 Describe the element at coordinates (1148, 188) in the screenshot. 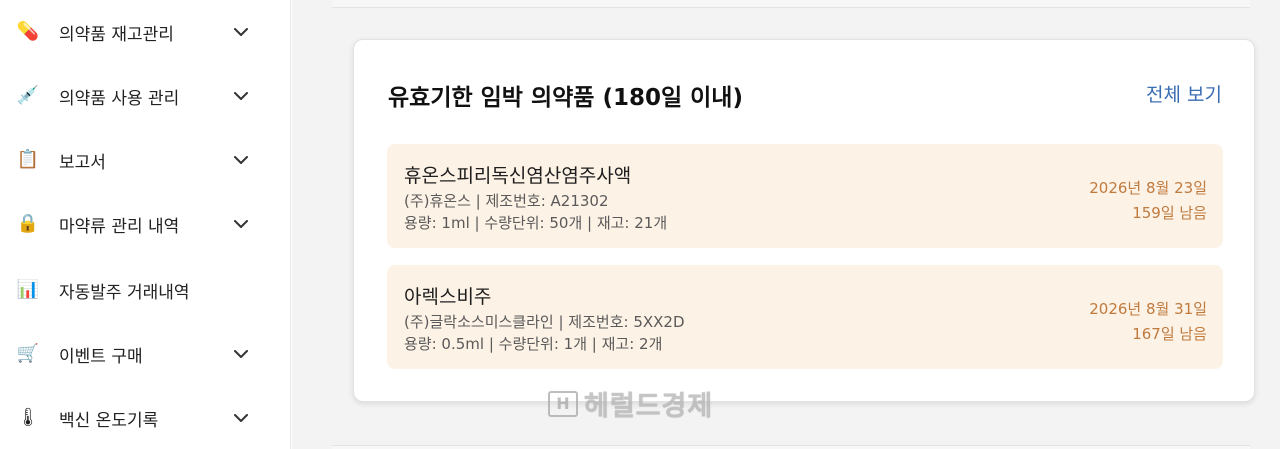

I see `expiry-date: 2026년 8월 23일` at that location.